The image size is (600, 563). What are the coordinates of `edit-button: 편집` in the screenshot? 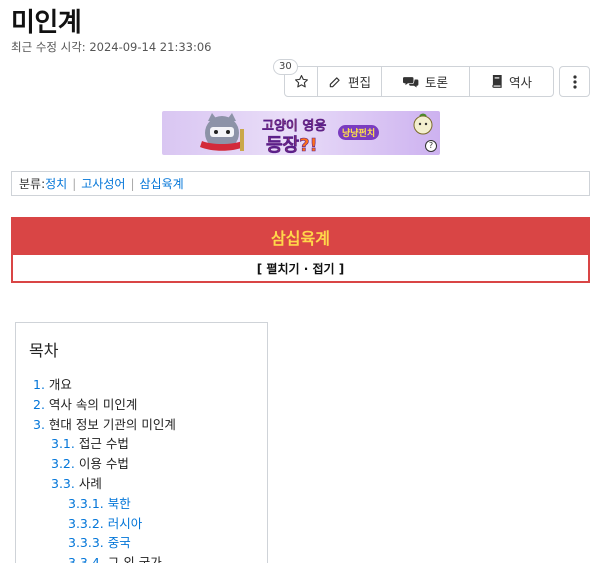 It's located at (350, 81).